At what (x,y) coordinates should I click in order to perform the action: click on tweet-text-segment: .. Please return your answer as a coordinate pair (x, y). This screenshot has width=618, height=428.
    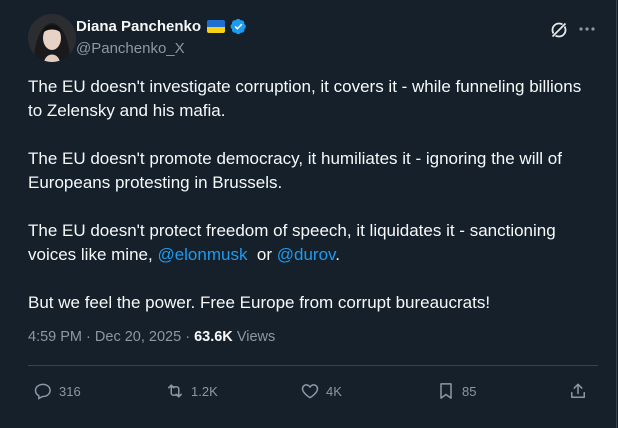
    Looking at the image, I should click on (338, 254).